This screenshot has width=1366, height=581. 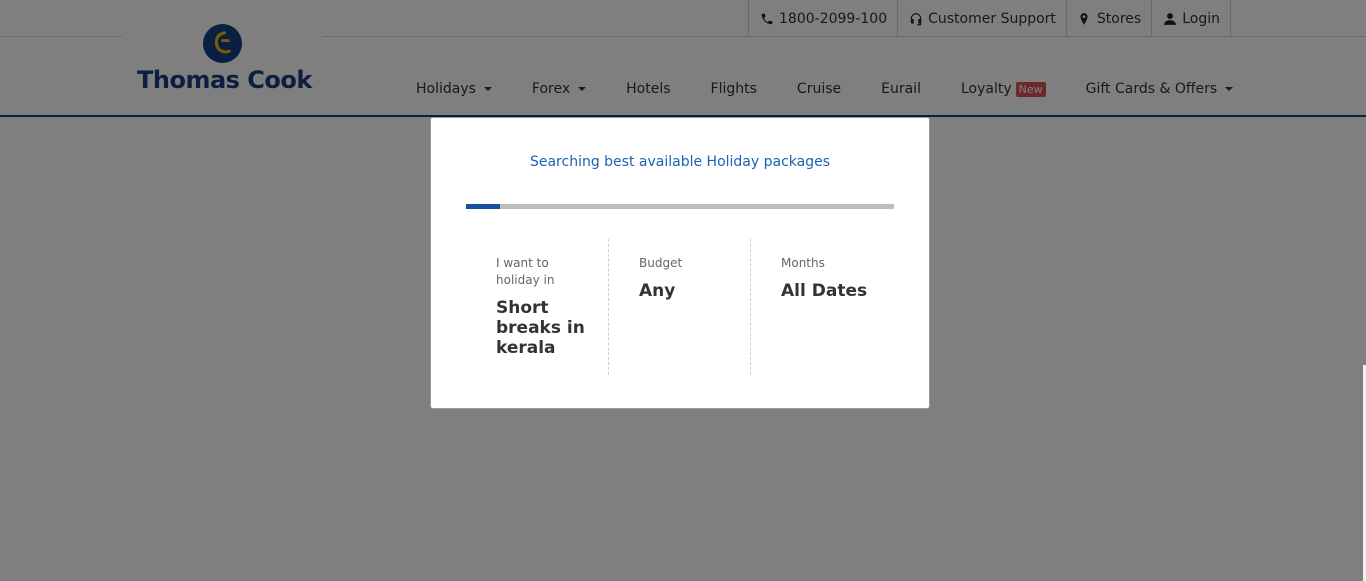 I want to click on destination-label: I want to holiday in, so click(x=525, y=271).